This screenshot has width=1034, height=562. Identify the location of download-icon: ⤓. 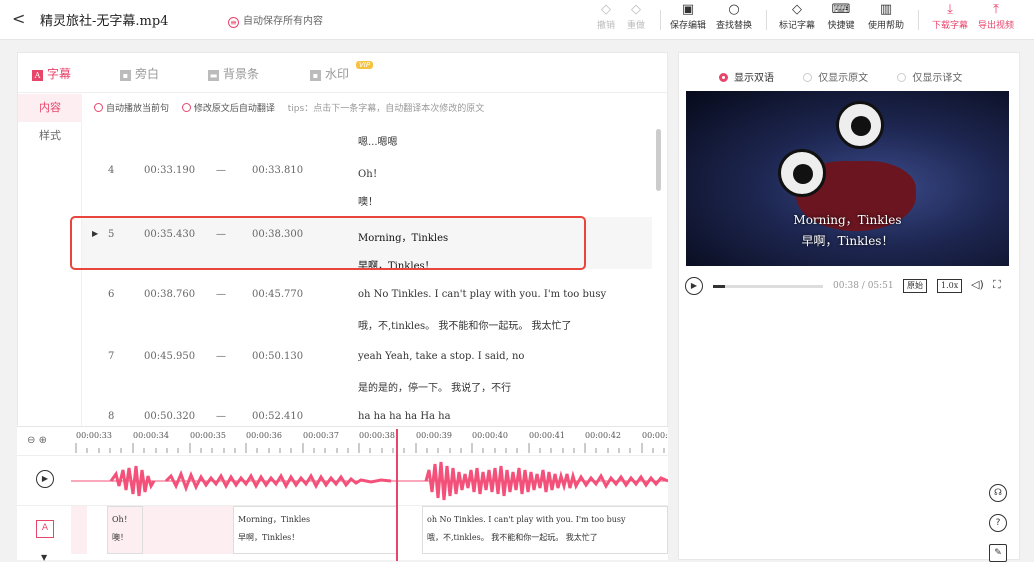
(950, 9).